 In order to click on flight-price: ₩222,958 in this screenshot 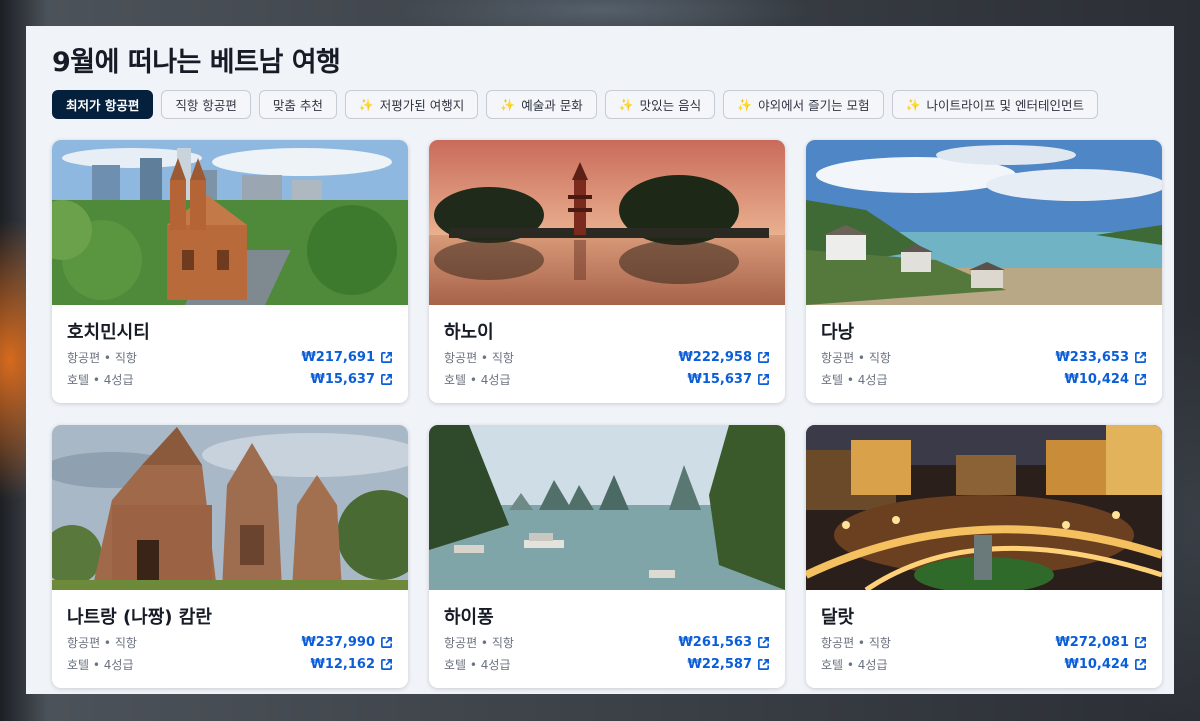, I will do `click(715, 357)`.